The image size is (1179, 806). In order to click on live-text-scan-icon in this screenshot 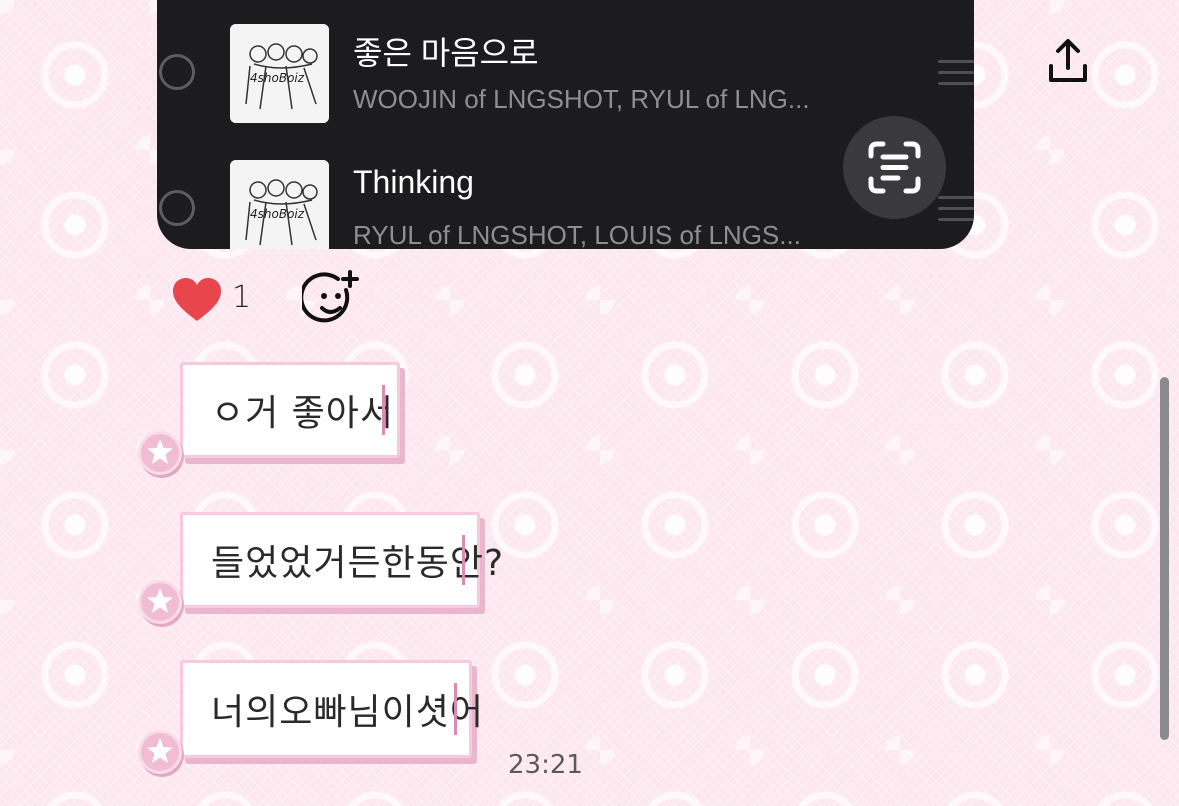, I will do `click(894, 167)`.